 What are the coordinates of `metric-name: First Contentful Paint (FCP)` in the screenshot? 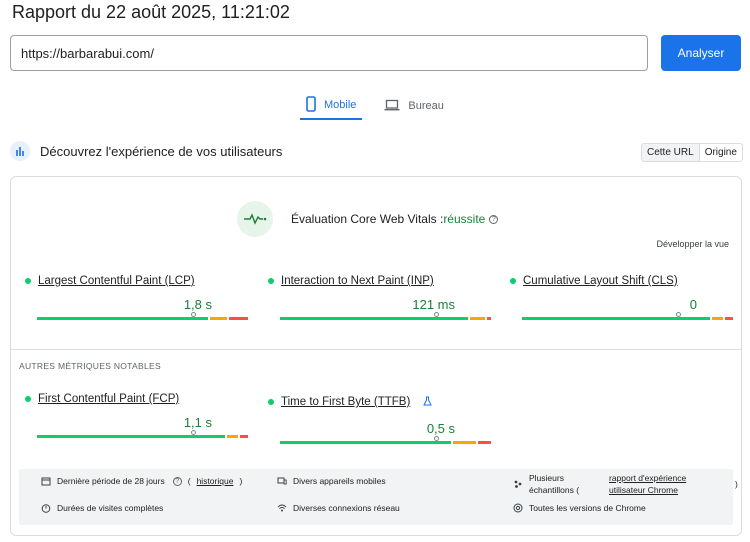 It's located at (108, 399).